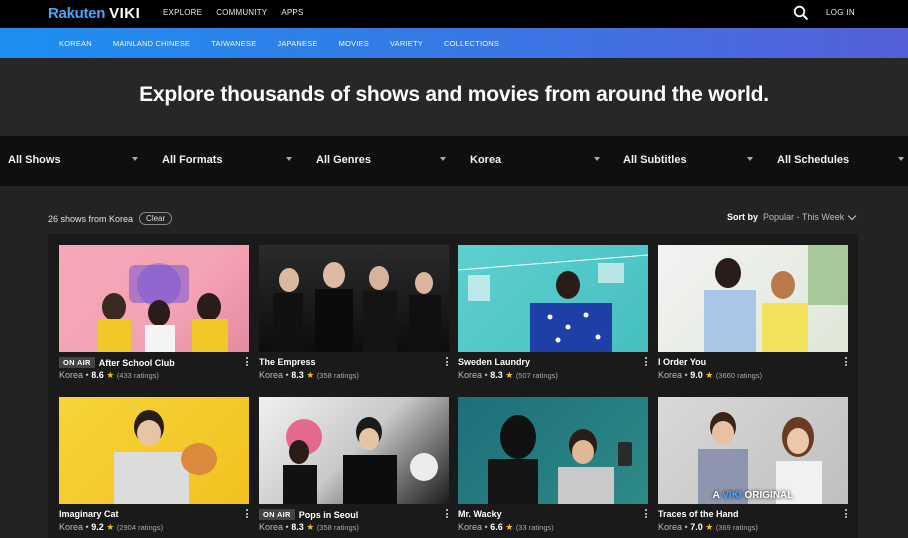  Describe the element at coordinates (743, 217) in the screenshot. I see `sort-label: Sort by` at that location.